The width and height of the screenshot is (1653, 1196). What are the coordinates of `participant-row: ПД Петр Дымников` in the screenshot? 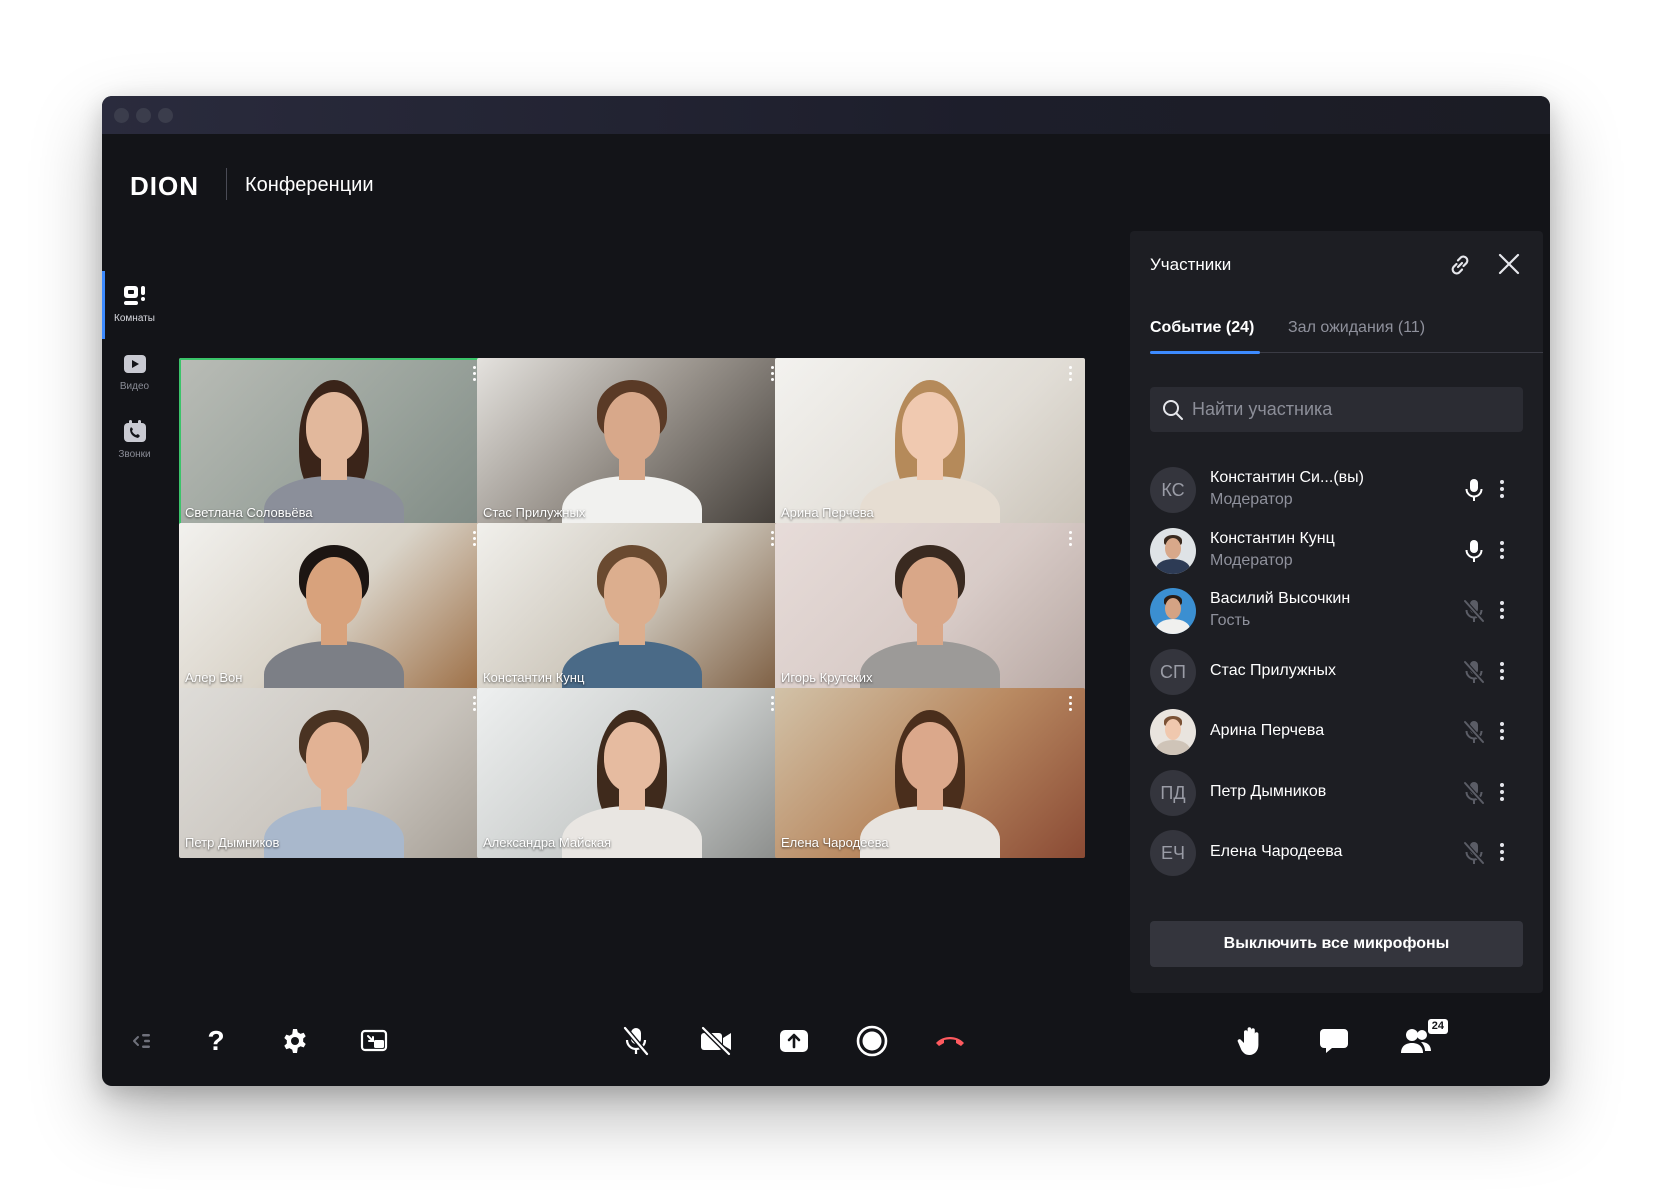 It's located at (1336, 793).